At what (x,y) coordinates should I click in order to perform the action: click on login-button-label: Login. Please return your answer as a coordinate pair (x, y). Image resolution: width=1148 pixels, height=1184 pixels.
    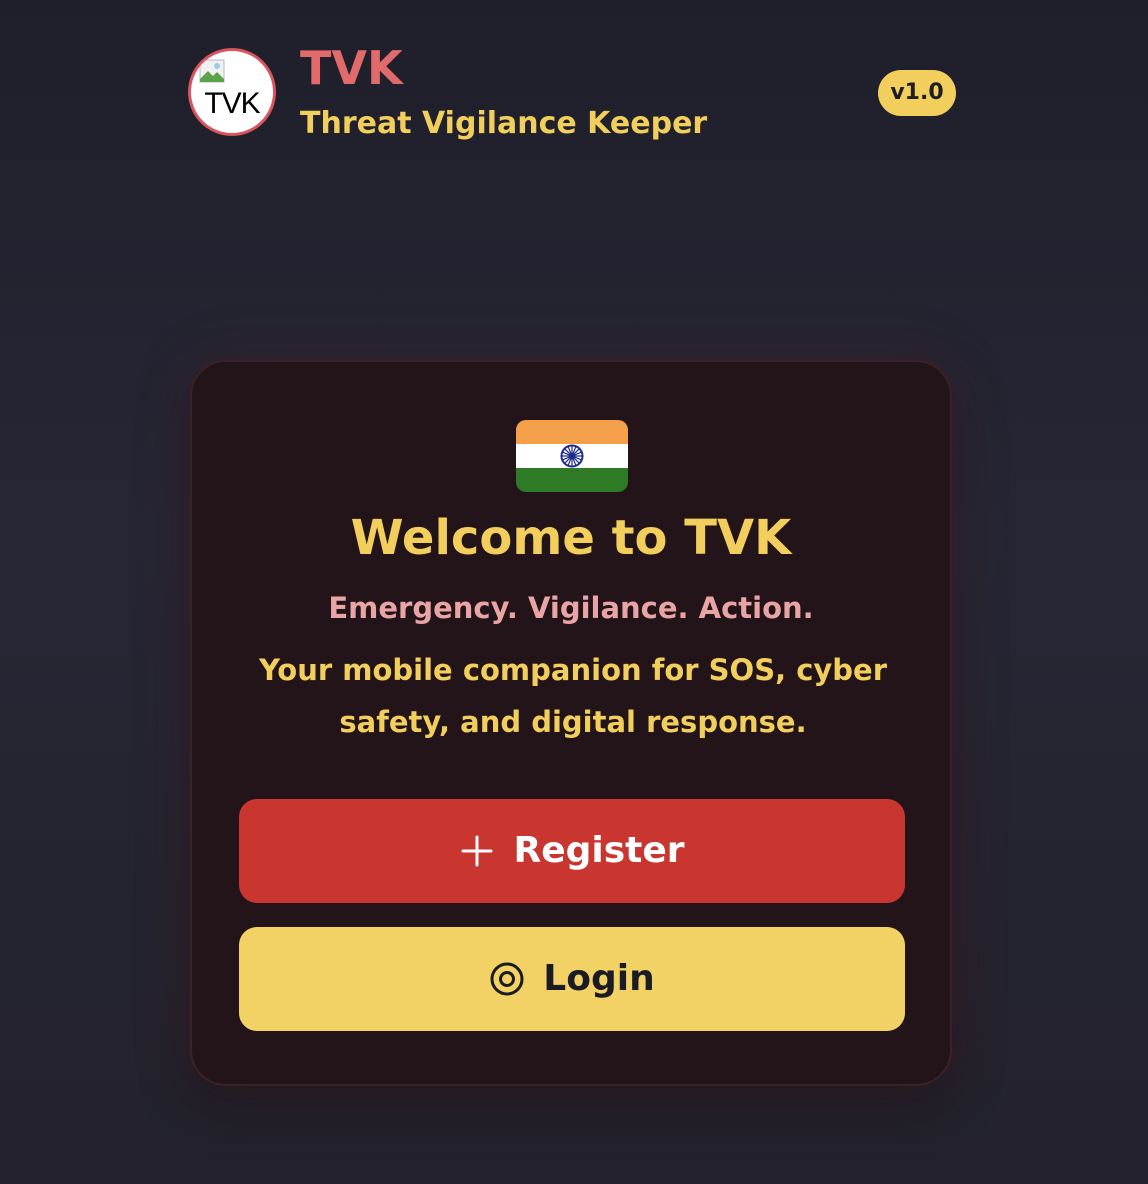
    Looking at the image, I should click on (599, 978).